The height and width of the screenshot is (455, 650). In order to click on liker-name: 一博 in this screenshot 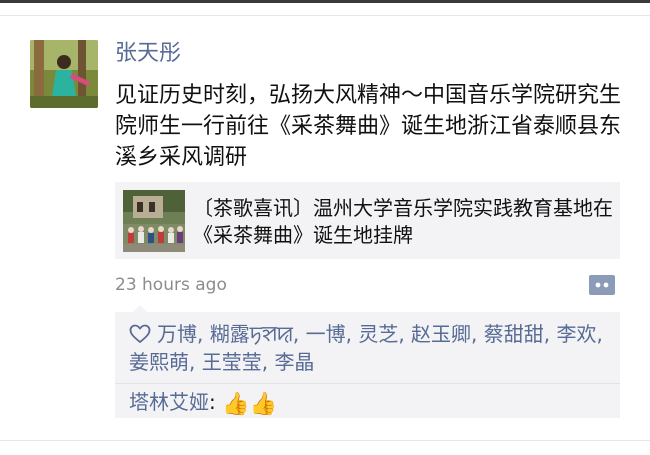, I will do `click(326, 334)`.